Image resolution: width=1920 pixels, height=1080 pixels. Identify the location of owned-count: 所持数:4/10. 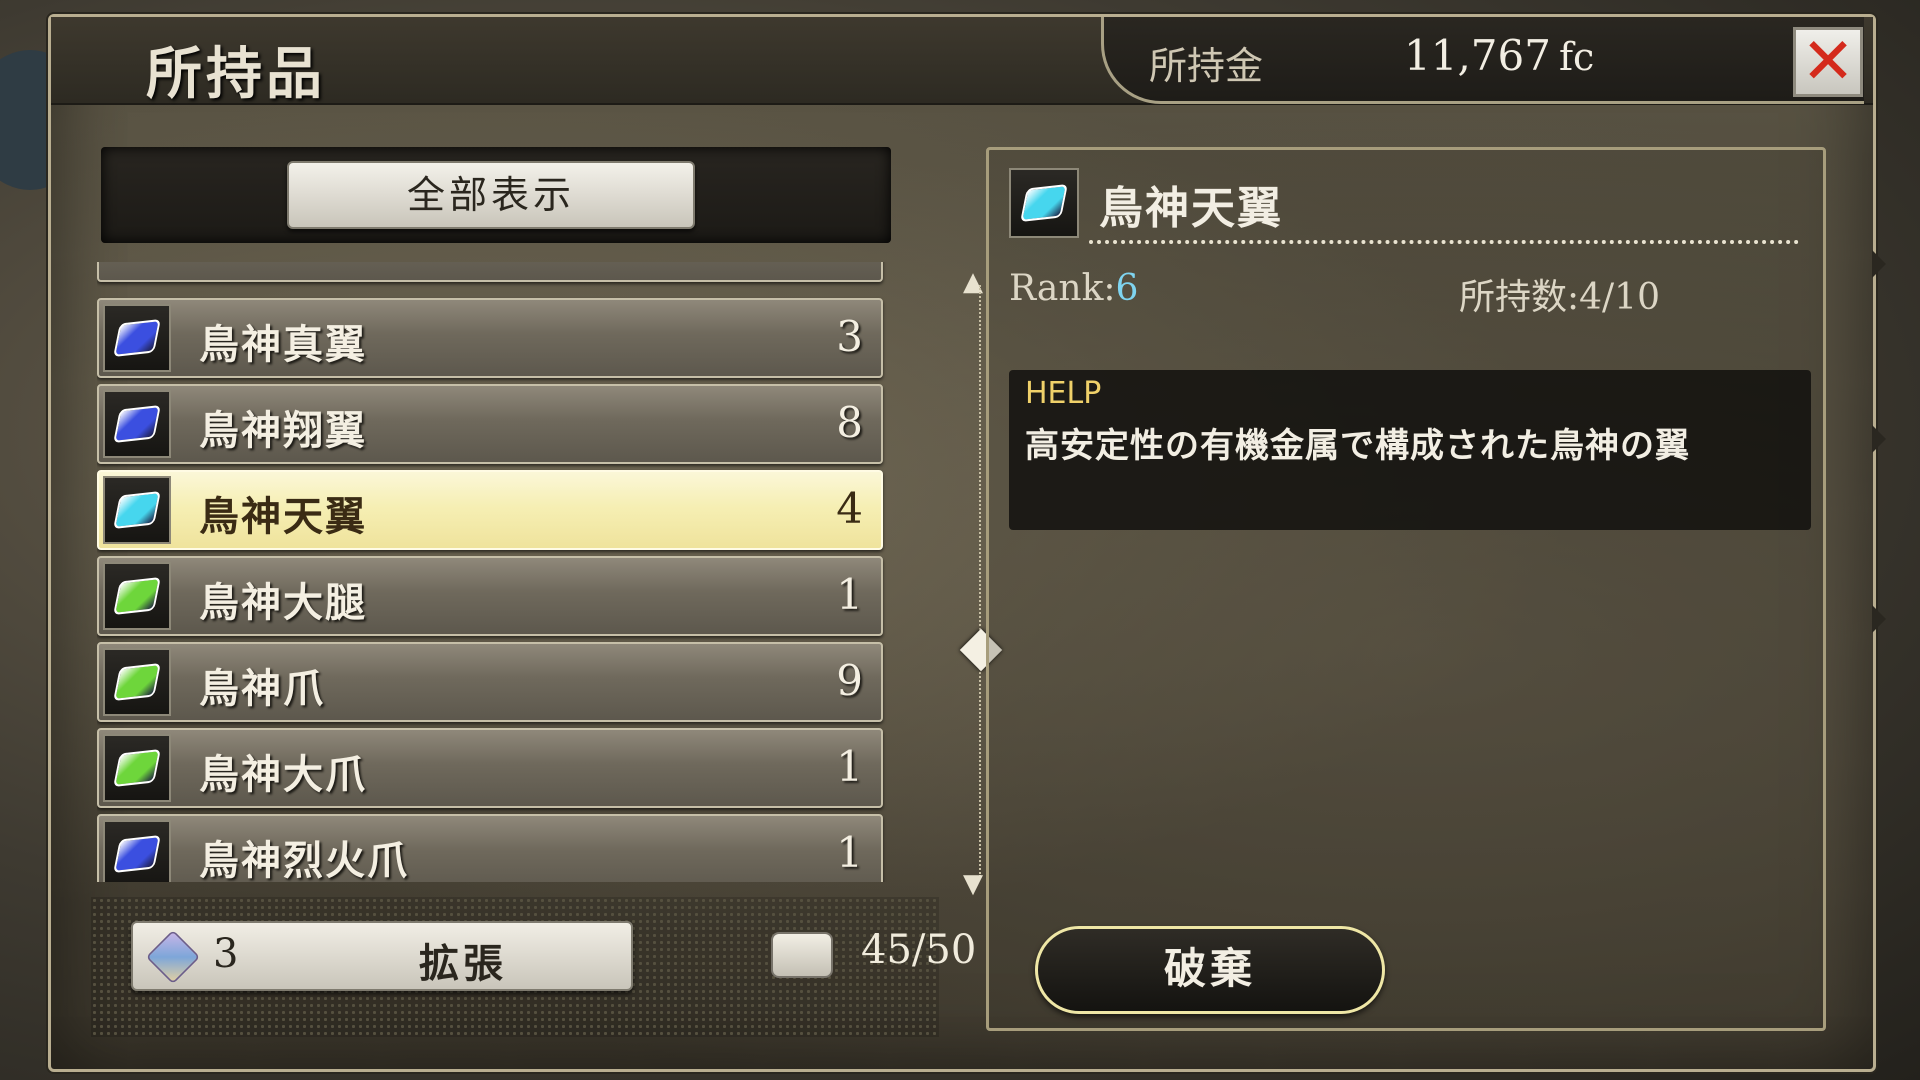
(1559, 297).